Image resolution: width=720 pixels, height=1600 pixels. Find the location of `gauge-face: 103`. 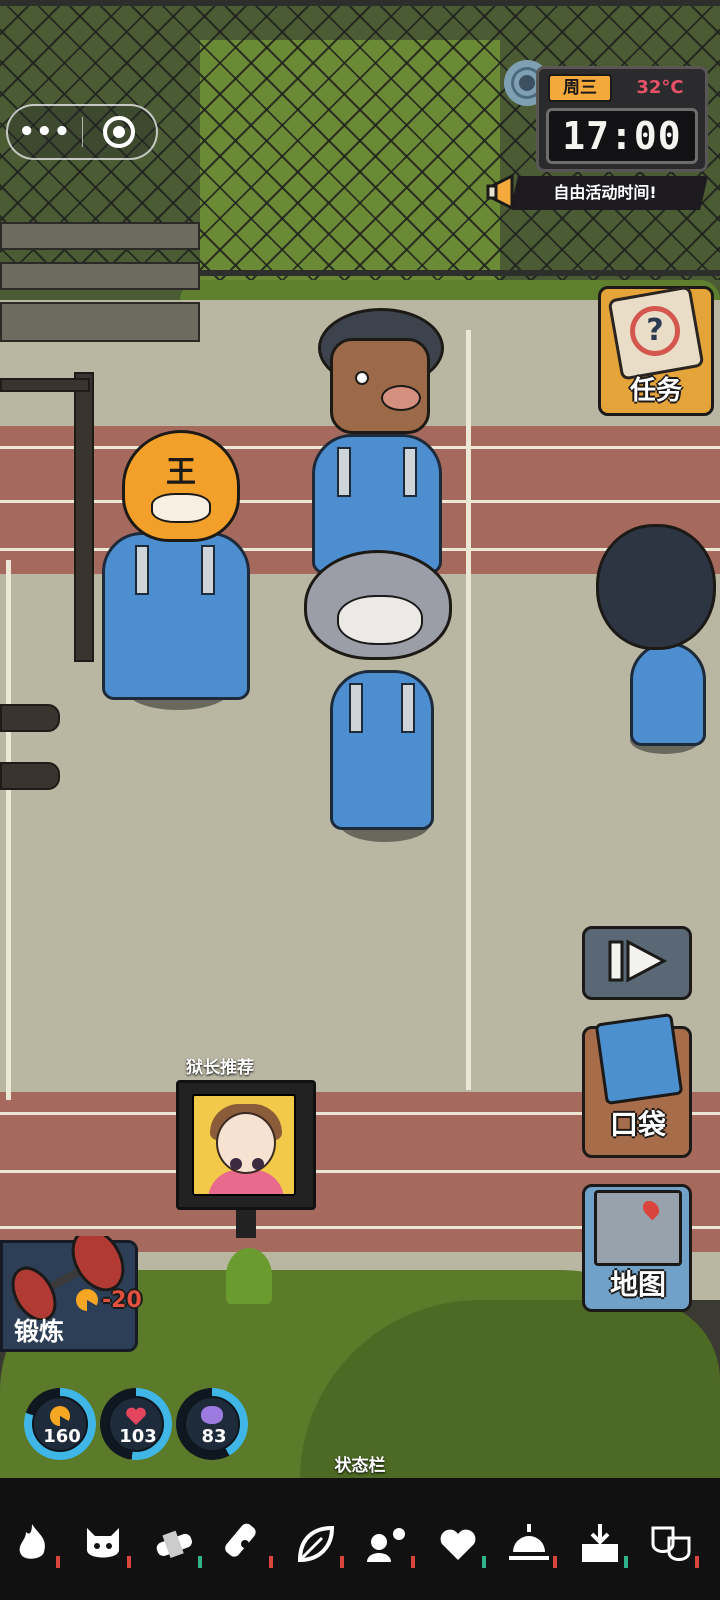

gauge-face: 103 is located at coordinates (136, 1424).